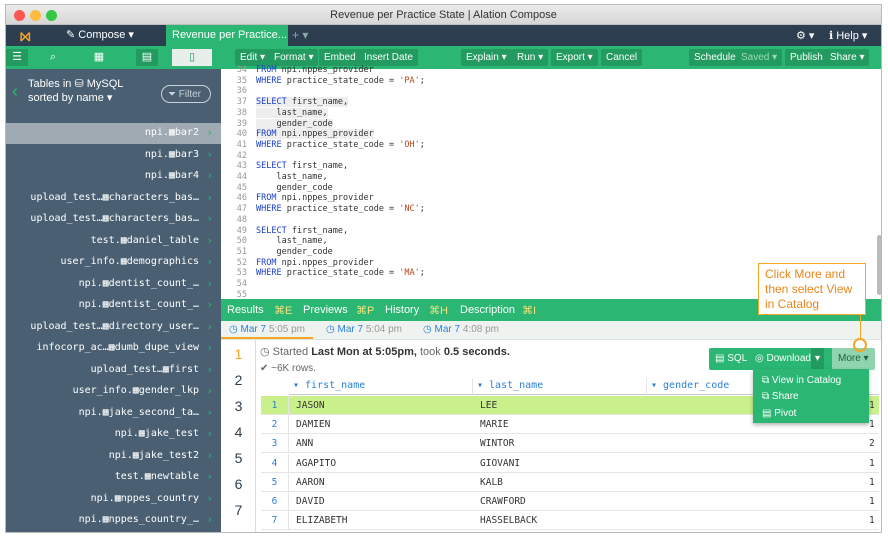 The image size is (888, 541). I want to click on sidebar-table-item: npi.▦jake_test2 ›, so click(113, 456).